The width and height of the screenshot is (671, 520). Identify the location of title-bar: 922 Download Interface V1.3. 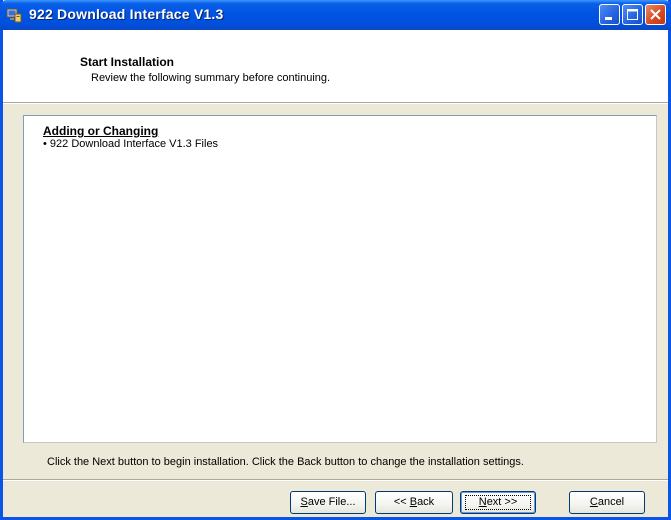
(335, 15).